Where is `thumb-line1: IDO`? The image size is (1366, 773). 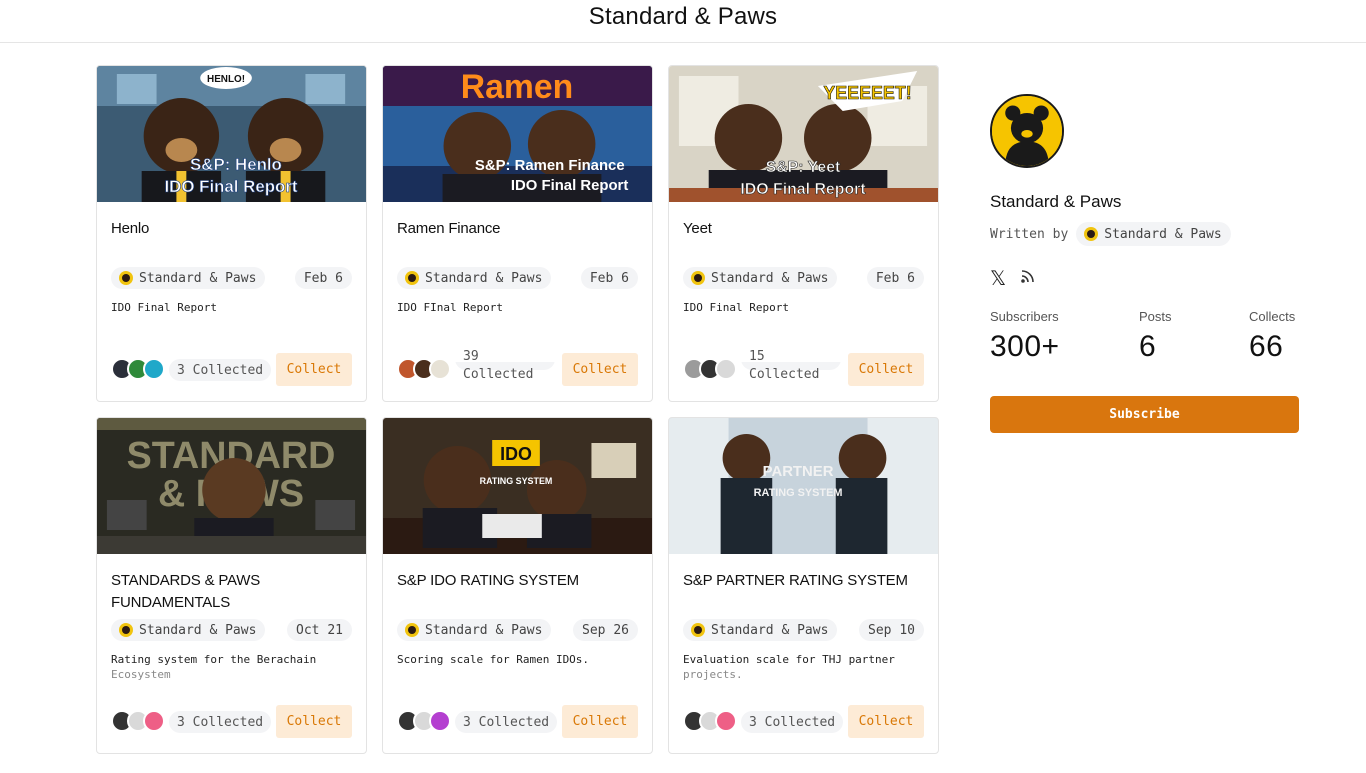 thumb-line1: IDO is located at coordinates (516, 454).